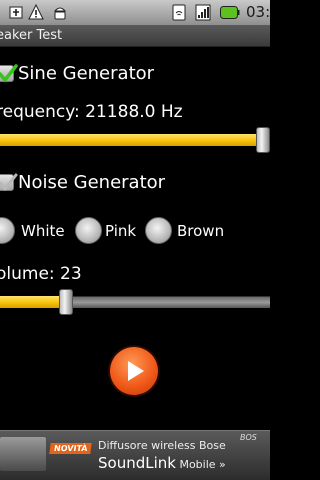  I want to click on app-title: eaker Test, so click(31, 35).